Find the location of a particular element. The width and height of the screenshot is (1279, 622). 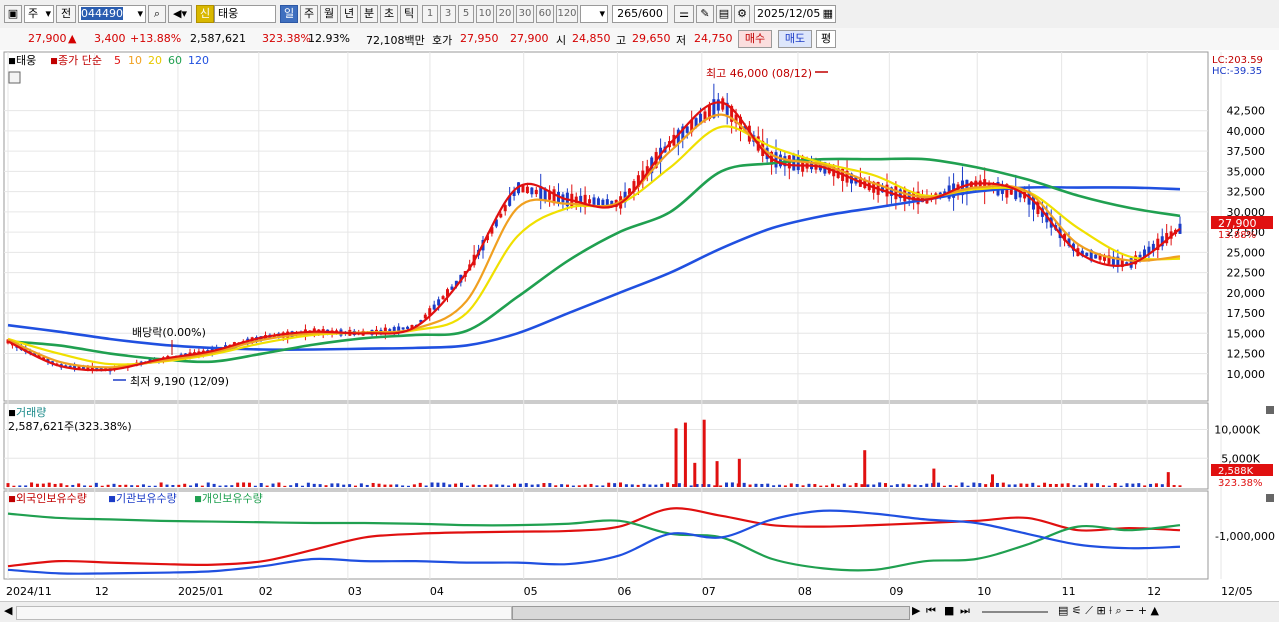

legend-ma20: 20 is located at coordinates (155, 60).